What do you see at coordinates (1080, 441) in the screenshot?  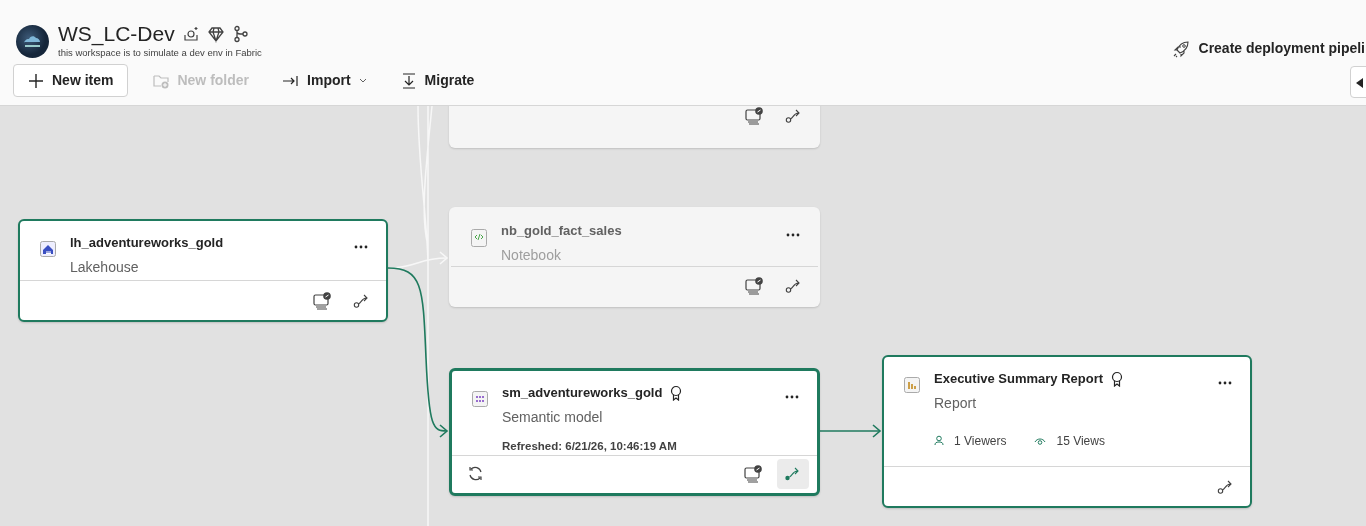 I see `stat-text: 15 Views` at bounding box center [1080, 441].